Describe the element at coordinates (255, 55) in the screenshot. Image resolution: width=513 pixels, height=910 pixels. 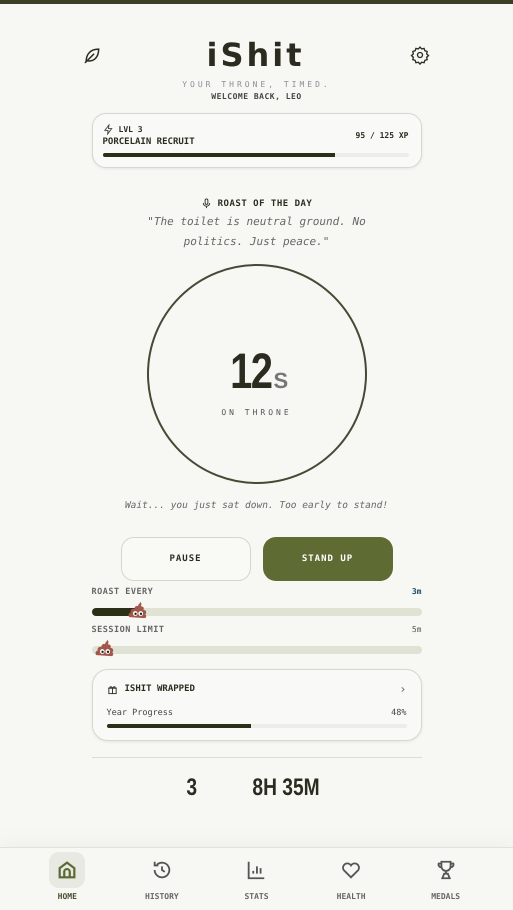
I see `app-title: iShit` at that location.